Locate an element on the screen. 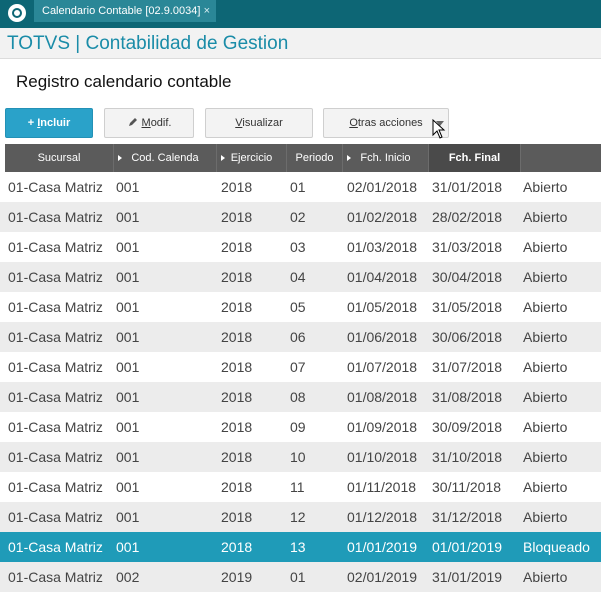 This screenshot has width=601, height=593. cell-fch-inicio: 01/07/2018 is located at coordinates (382, 367).